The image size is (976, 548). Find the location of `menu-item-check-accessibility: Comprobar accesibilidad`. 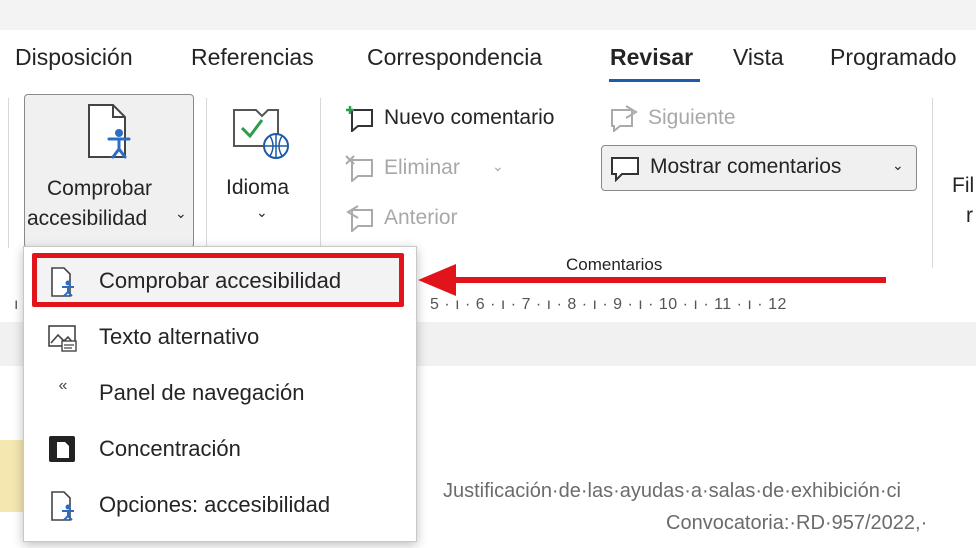

menu-item-check-accessibility: Comprobar accesibilidad is located at coordinates (220, 281).